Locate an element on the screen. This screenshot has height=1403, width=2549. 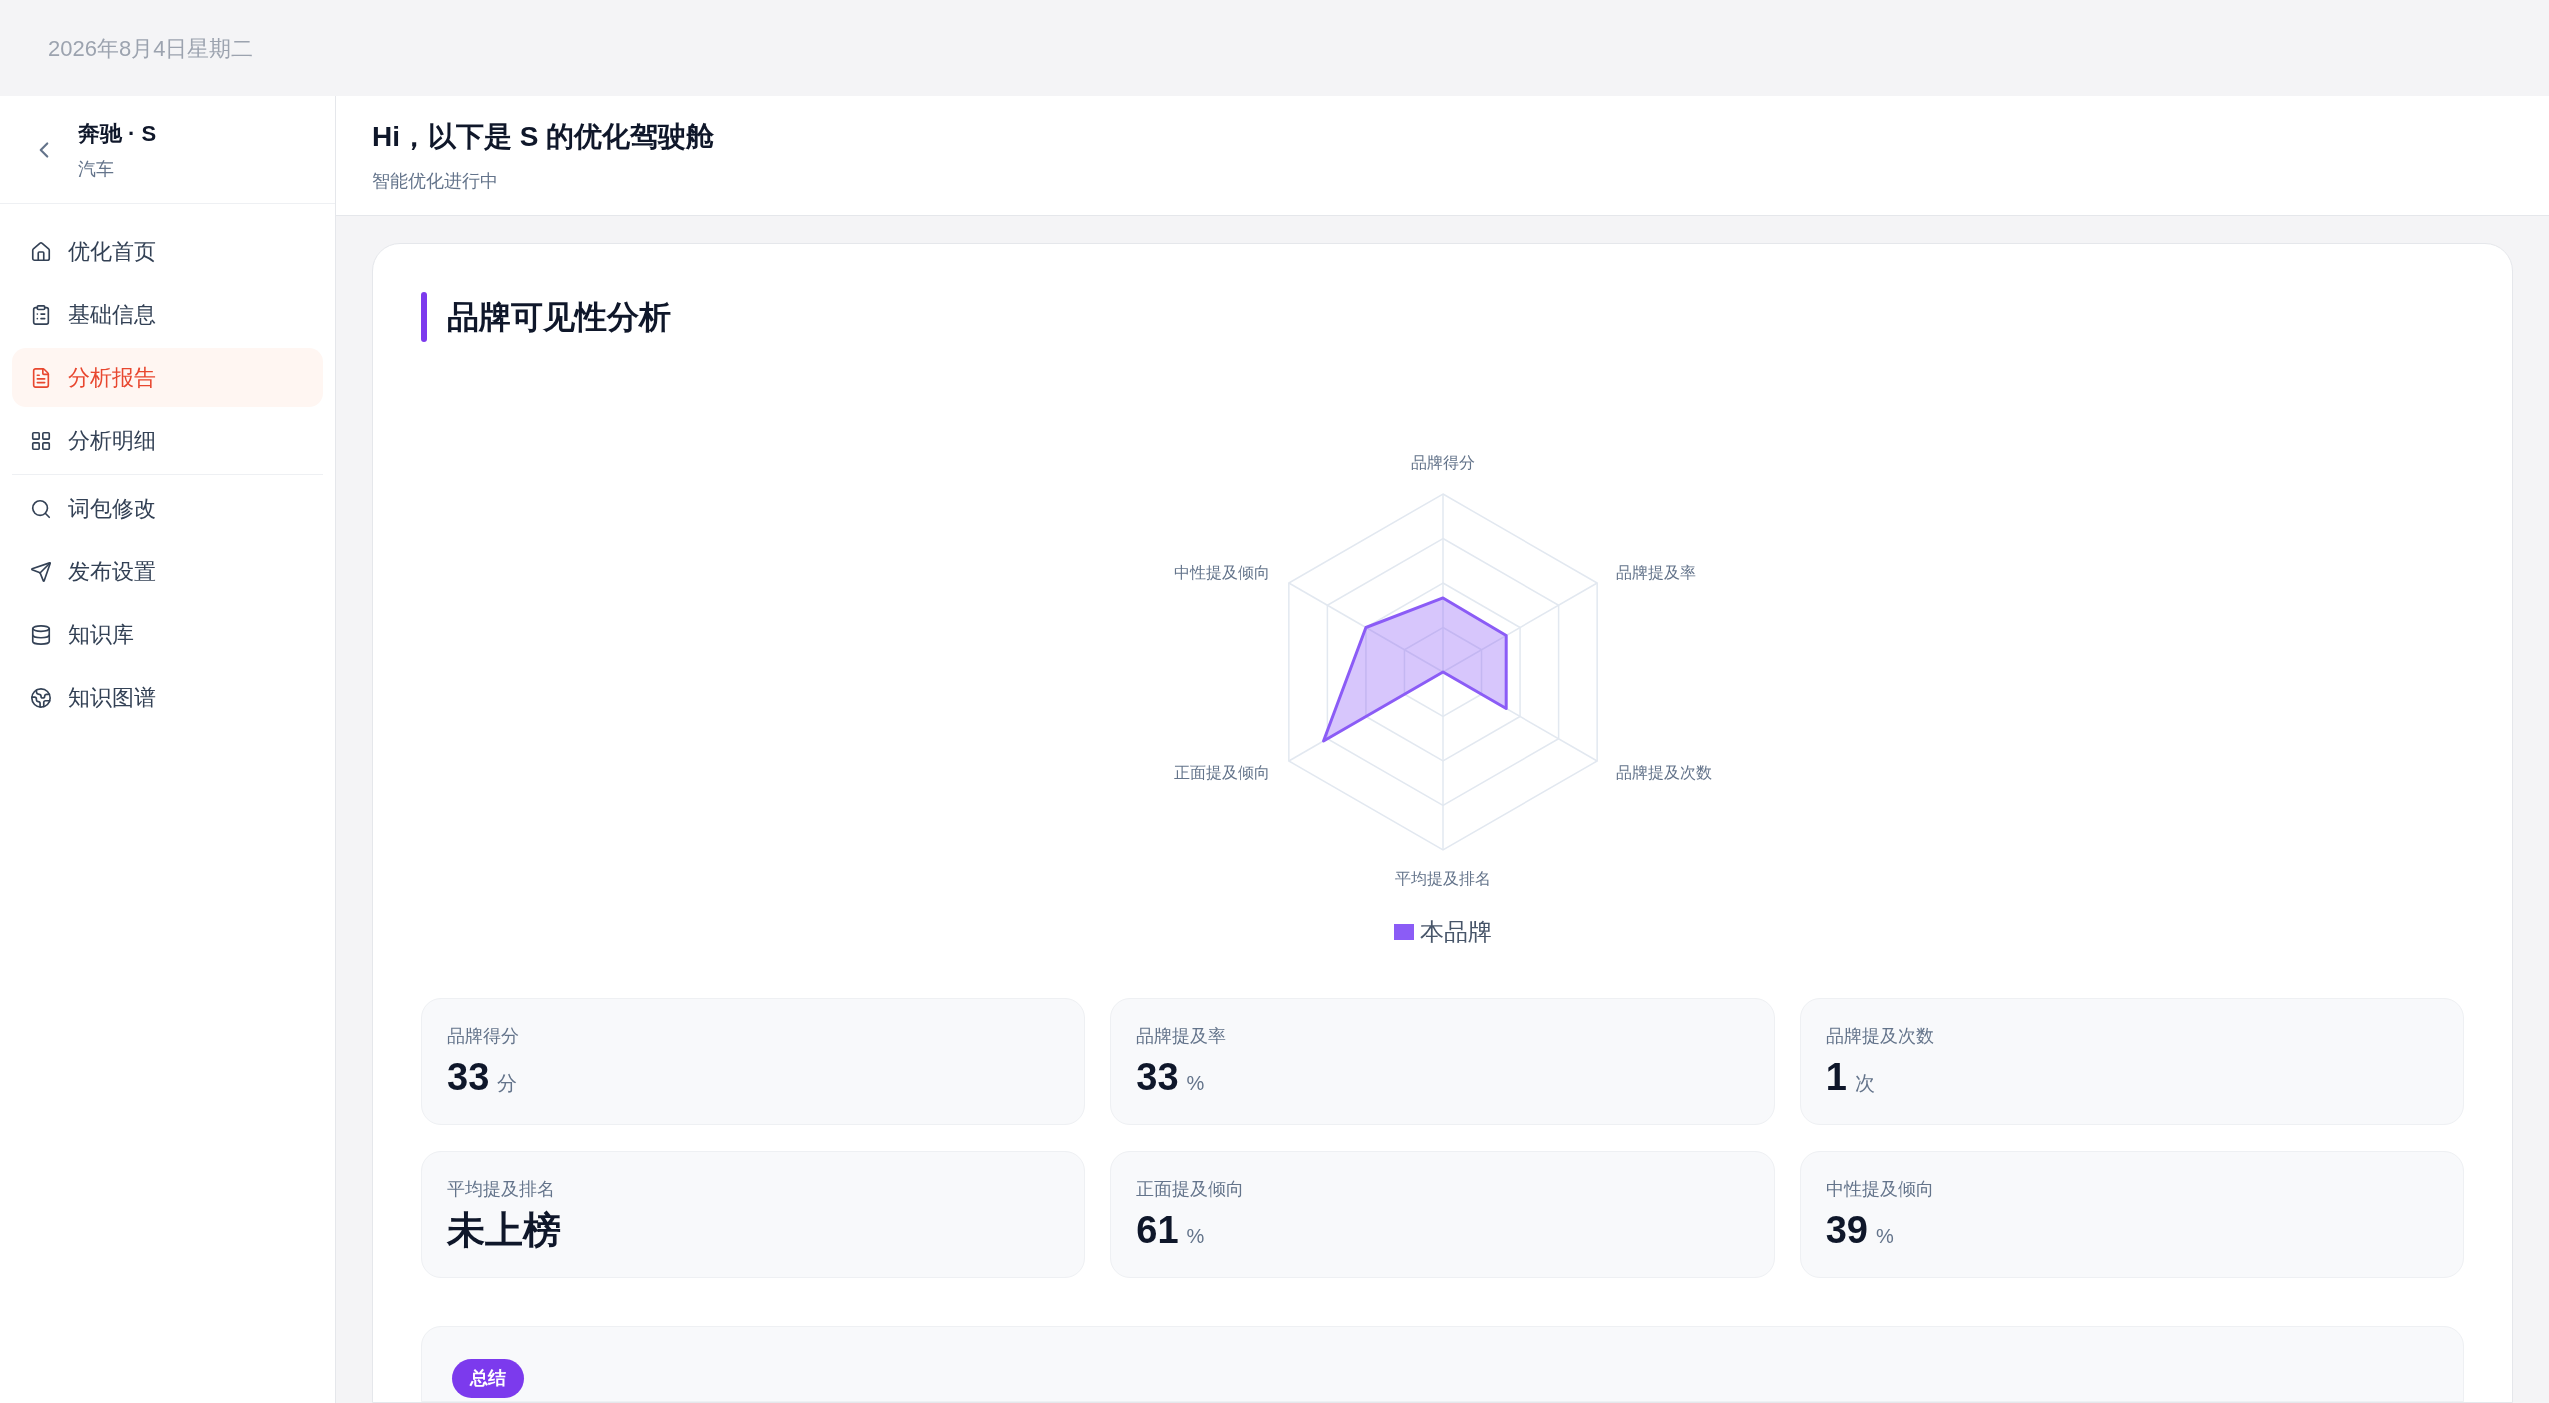
stat-label: 中性提及倾向 is located at coordinates (1880, 1189).